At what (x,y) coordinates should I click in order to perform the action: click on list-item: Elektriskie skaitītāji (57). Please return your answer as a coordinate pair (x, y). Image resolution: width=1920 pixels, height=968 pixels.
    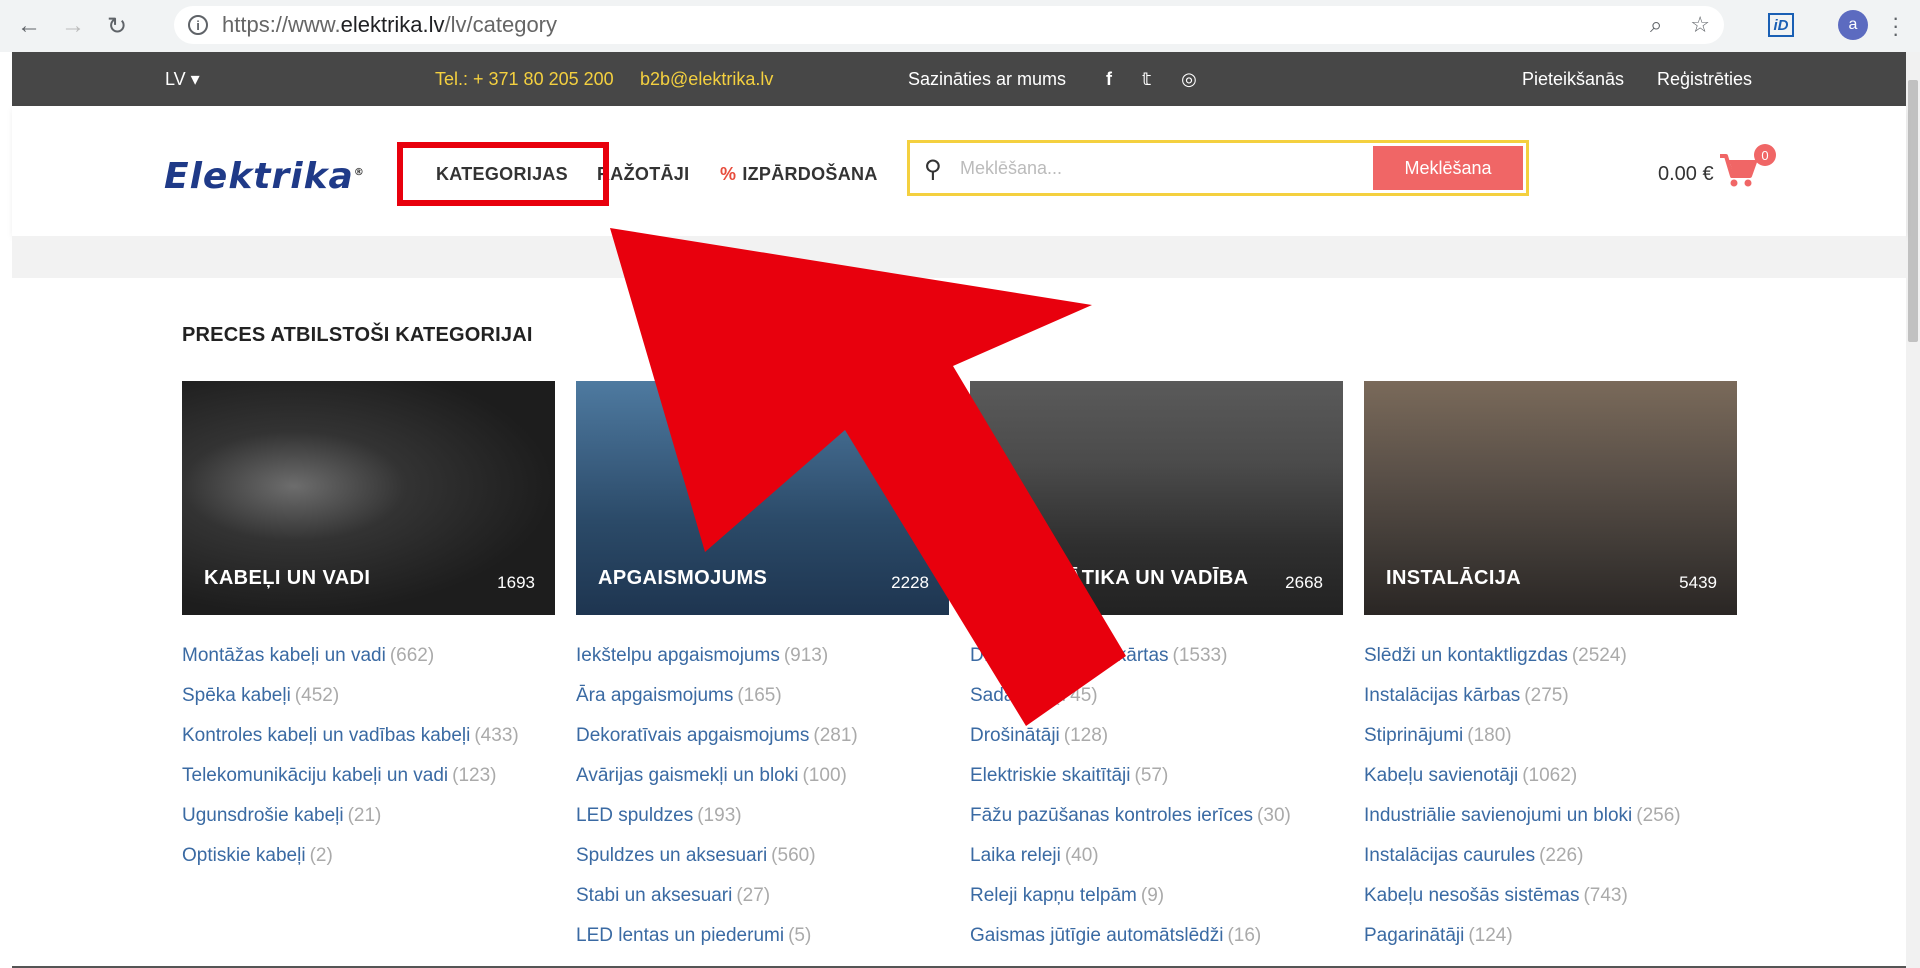
    Looking at the image, I should click on (1130, 784).